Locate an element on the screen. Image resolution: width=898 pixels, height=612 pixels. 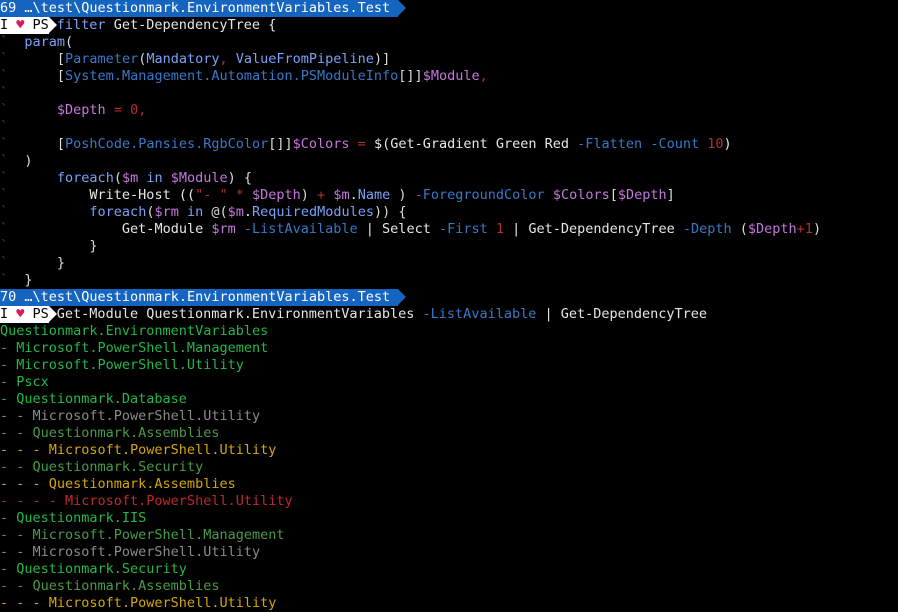
terminal-line: - Questionmark.Security is located at coordinates (93, 569).